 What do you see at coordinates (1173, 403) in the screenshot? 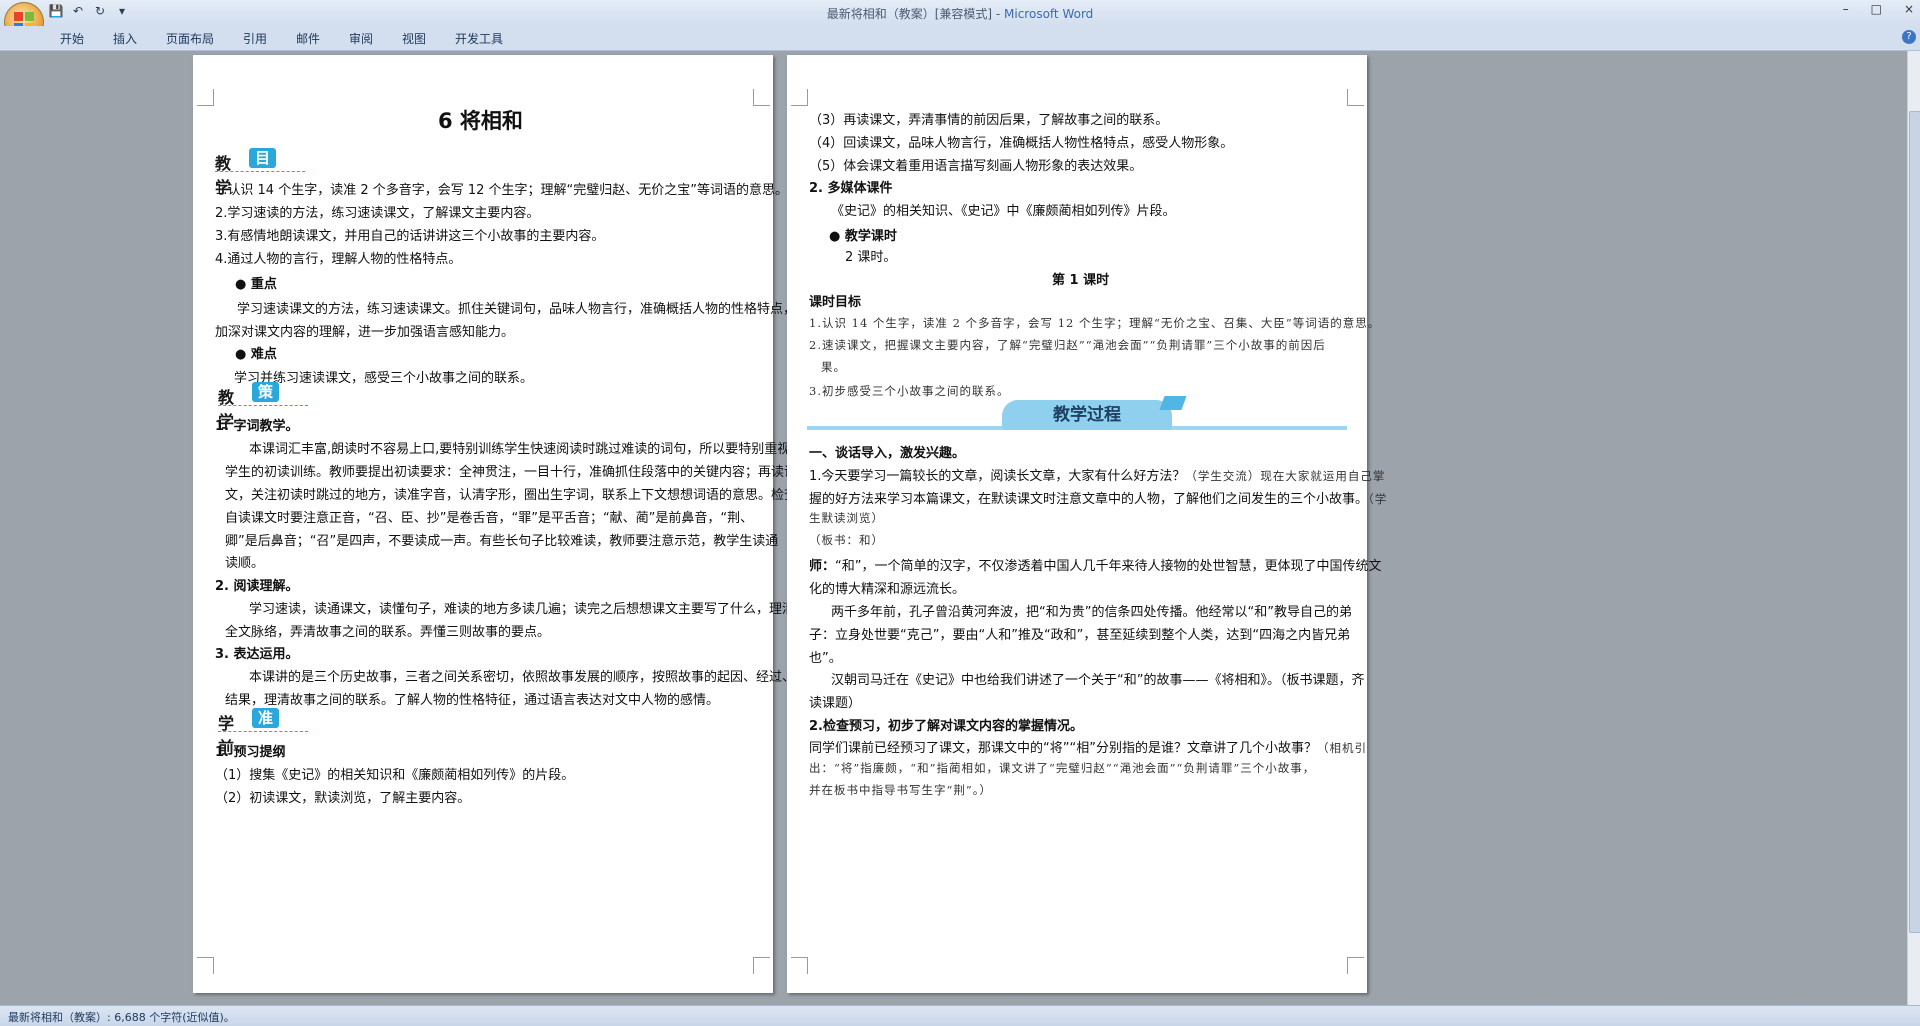
I see `banner-flag-icon` at bounding box center [1173, 403].